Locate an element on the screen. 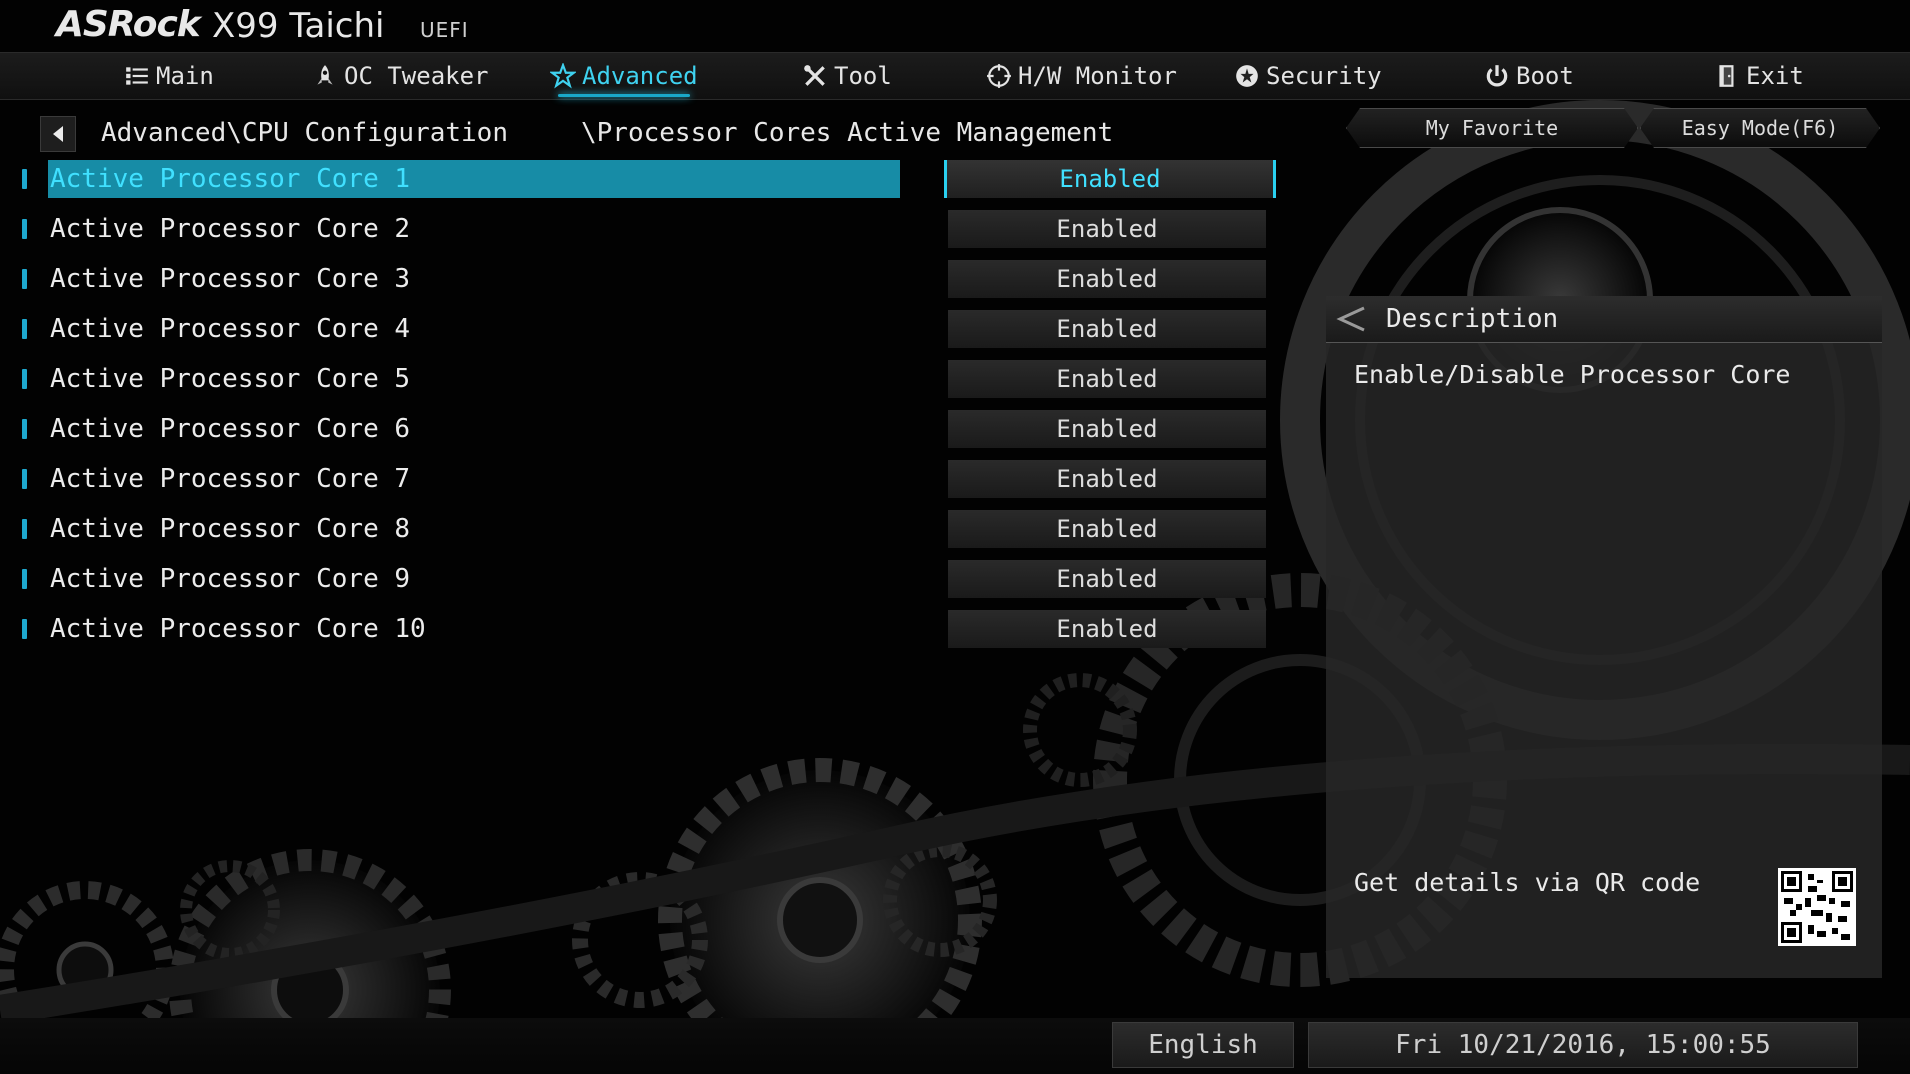 The width and height of the screenshot is (1910, 1074). setting-label: Active Processor Core 6 is located at coordinates (474, 429).